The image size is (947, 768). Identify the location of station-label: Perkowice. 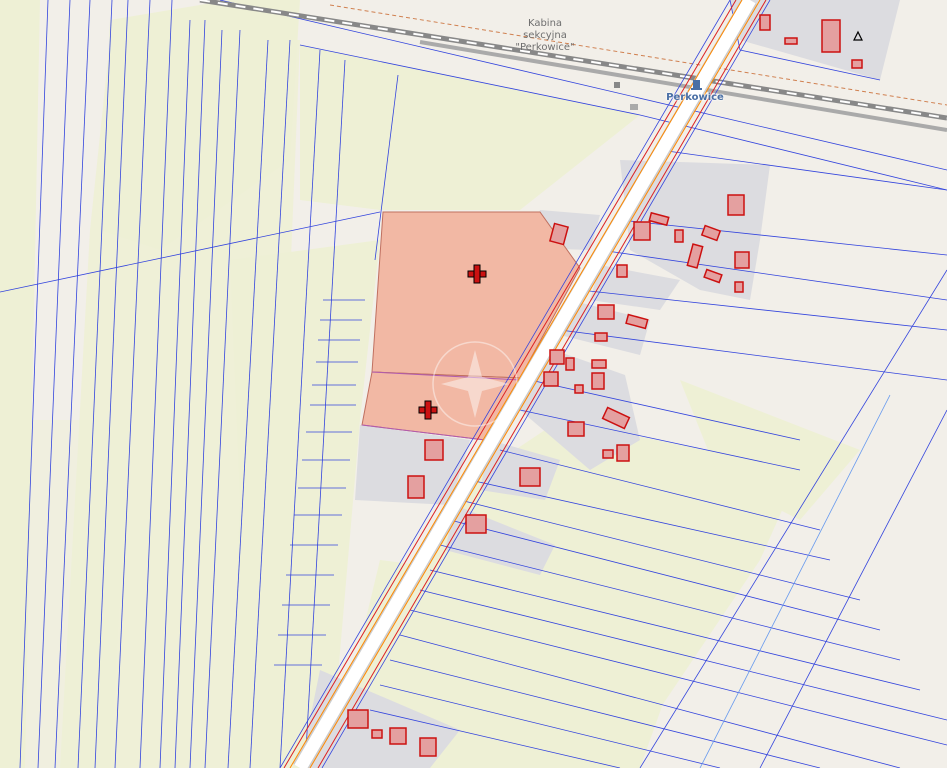
(695, 97).